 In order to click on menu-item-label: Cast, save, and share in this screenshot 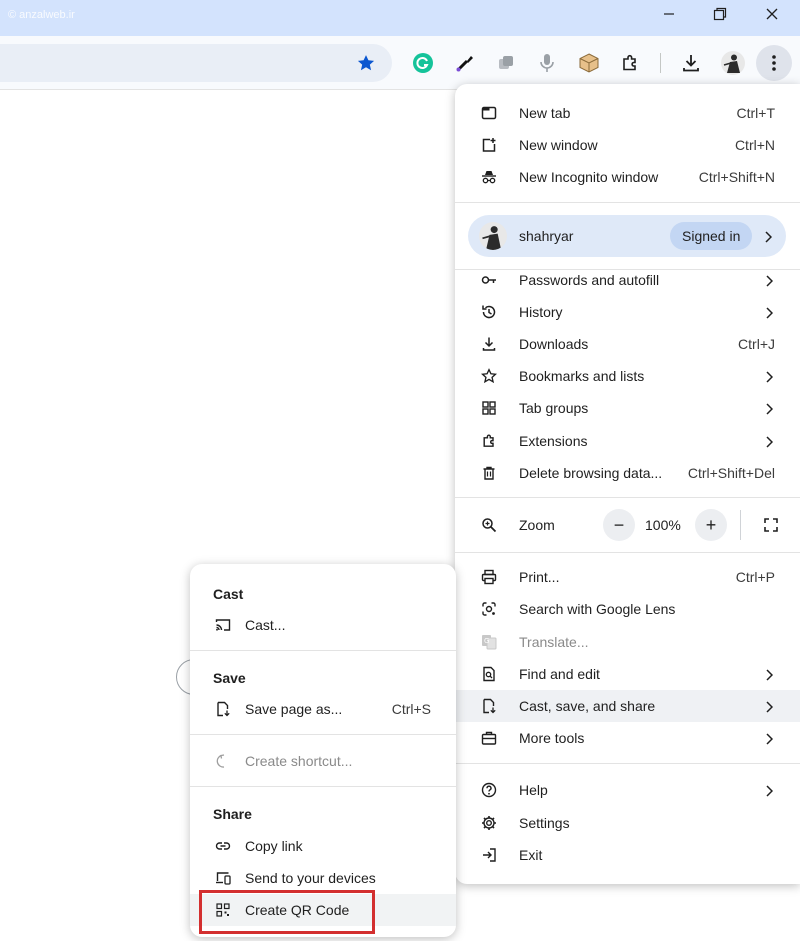, I will do `click(587, 706)`.